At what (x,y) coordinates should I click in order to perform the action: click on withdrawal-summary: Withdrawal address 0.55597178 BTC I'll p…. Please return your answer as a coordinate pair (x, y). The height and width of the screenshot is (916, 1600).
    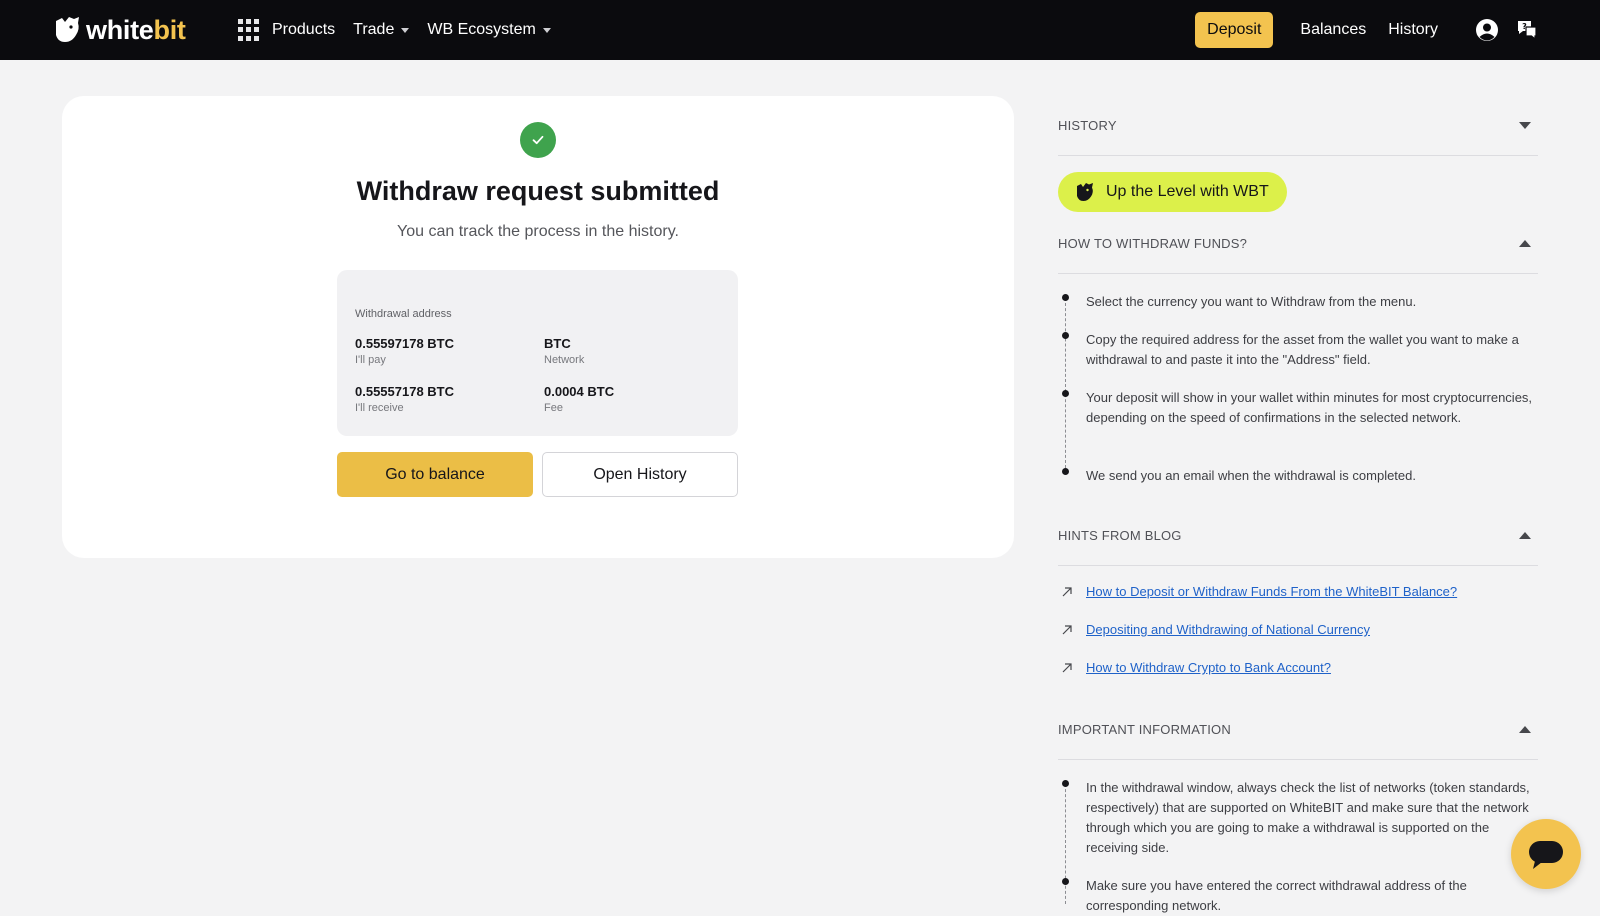
    Looking at the image, I should click on (537, 353).